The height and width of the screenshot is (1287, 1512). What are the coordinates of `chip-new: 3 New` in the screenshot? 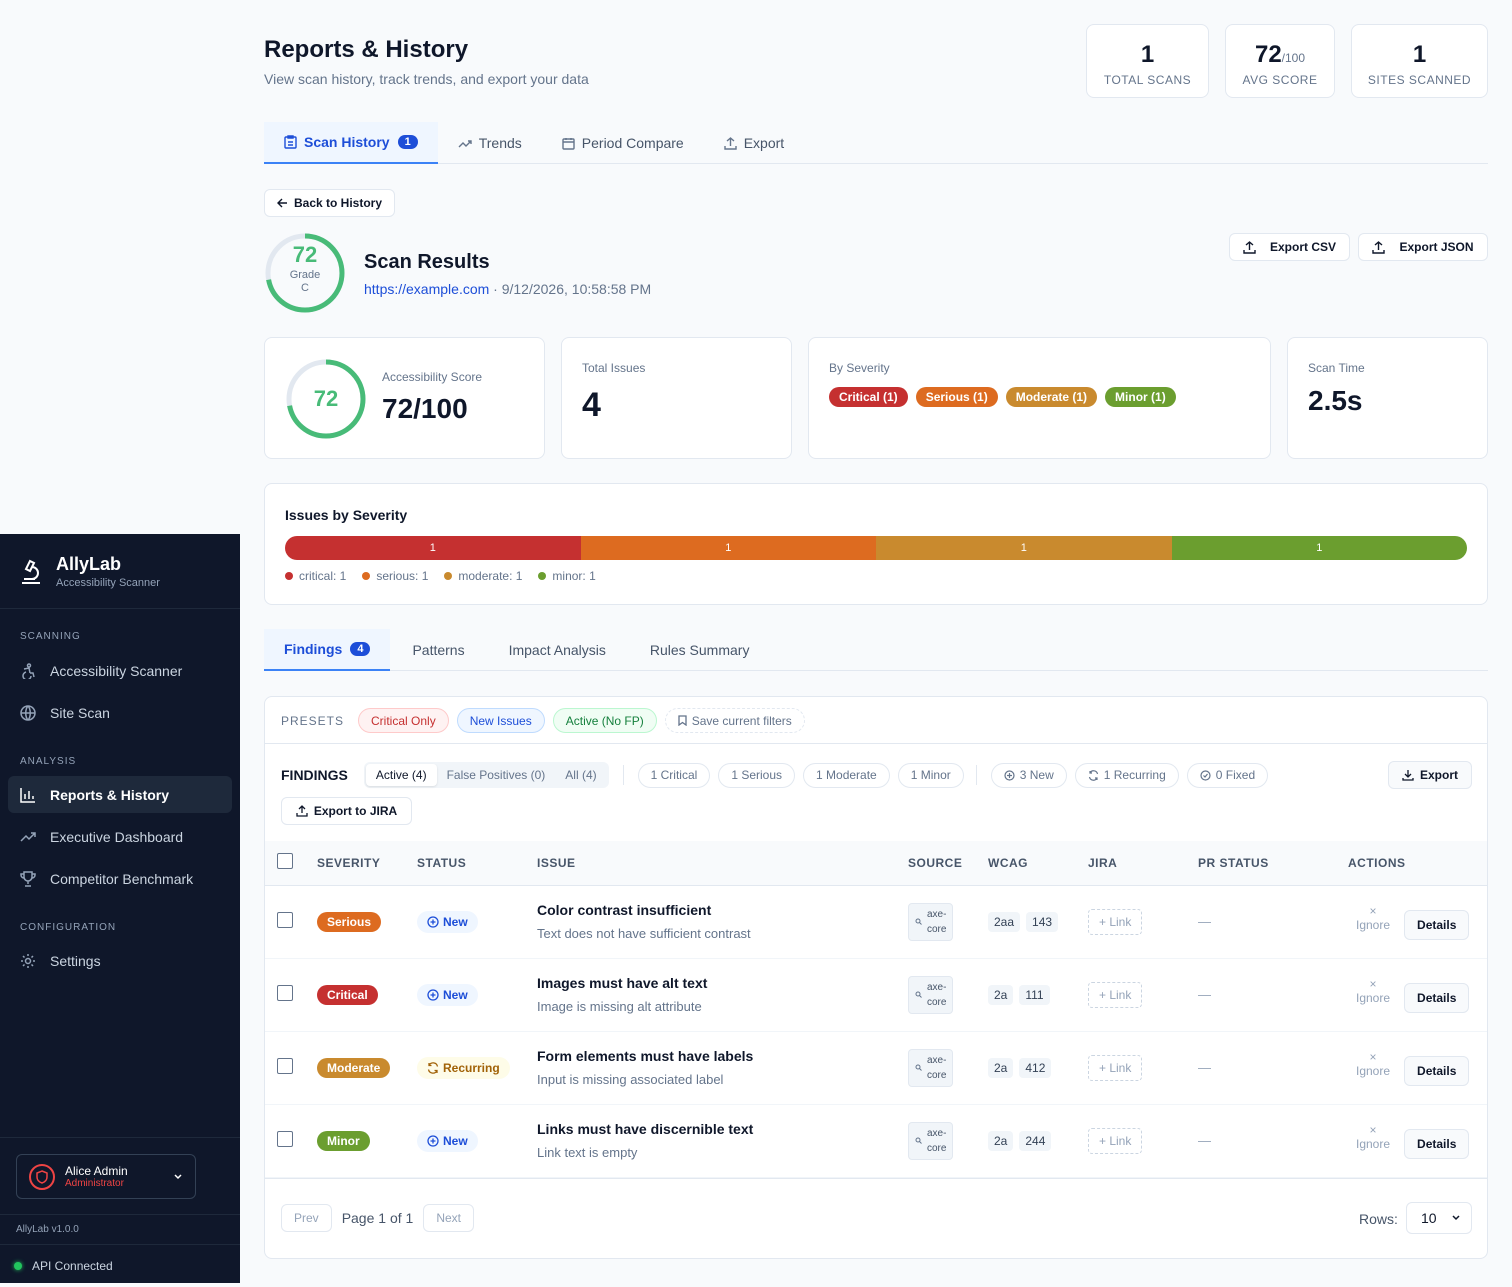 It's located at (1028, 775).